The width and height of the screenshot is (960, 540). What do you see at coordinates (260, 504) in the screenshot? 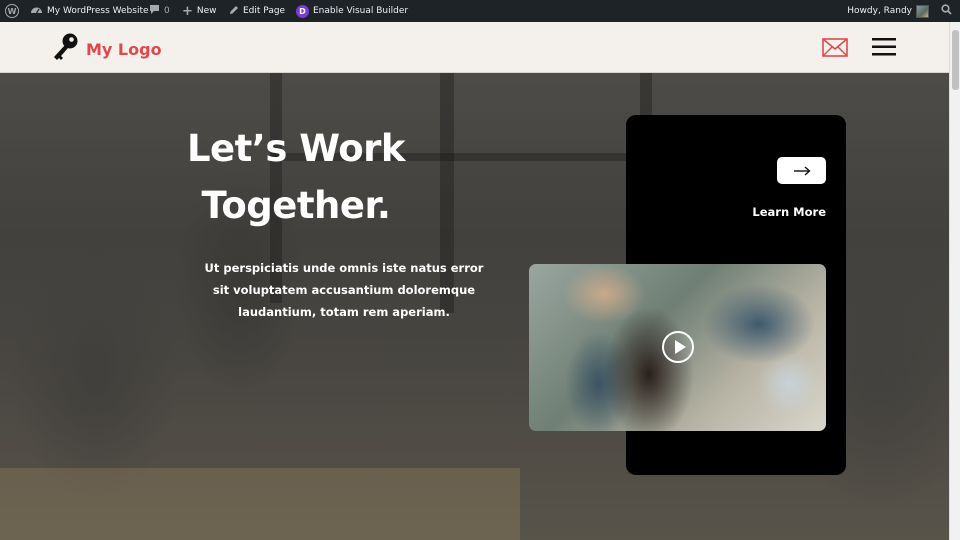
I see `desk-background` at bounding box center [260, 504].